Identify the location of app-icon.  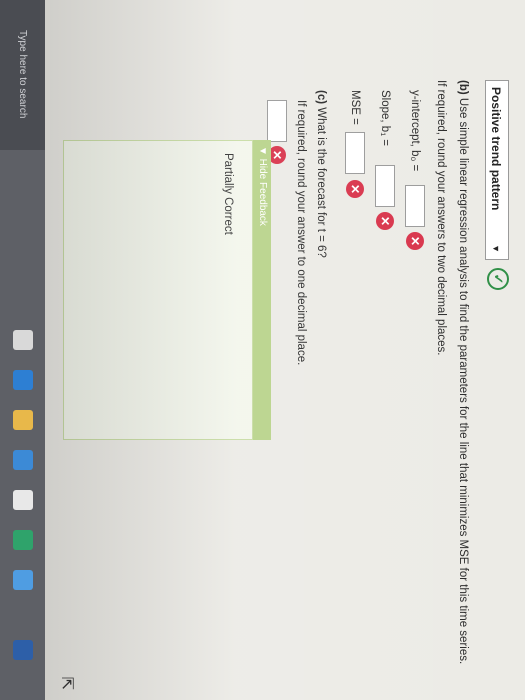
(23, 540).